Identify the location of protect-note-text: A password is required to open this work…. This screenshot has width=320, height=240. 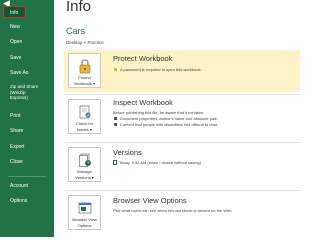
(161, 69).